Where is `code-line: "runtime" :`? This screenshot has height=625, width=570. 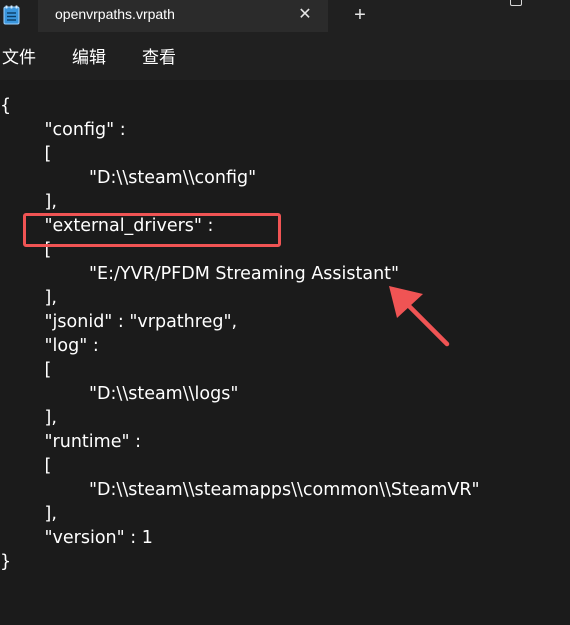
code-line: "runtime" : is located at coordinates (70, 442).